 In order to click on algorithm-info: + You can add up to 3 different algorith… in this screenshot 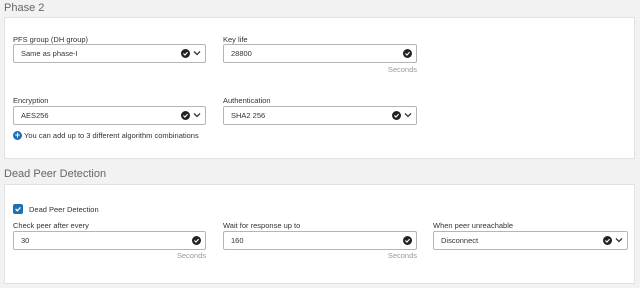, I will do `click(106, 135)`.